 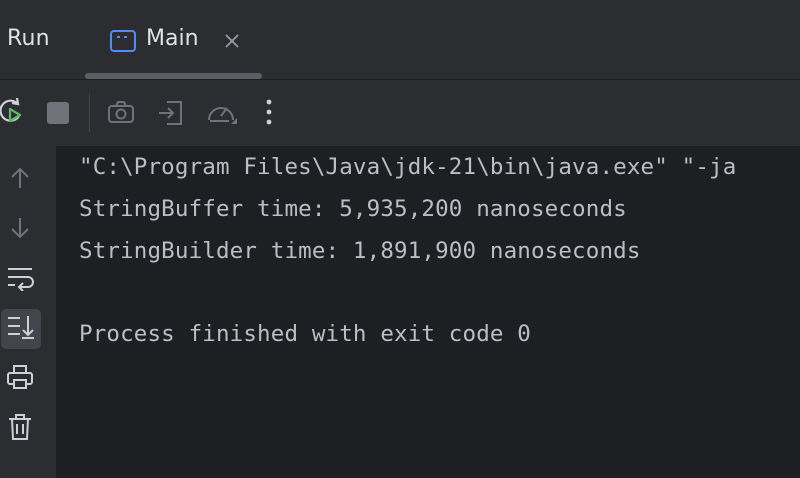 What do you see at coordinates (123, 43) in the screenshot?
I see `console-window-icon` at bounding box center [123, 43].